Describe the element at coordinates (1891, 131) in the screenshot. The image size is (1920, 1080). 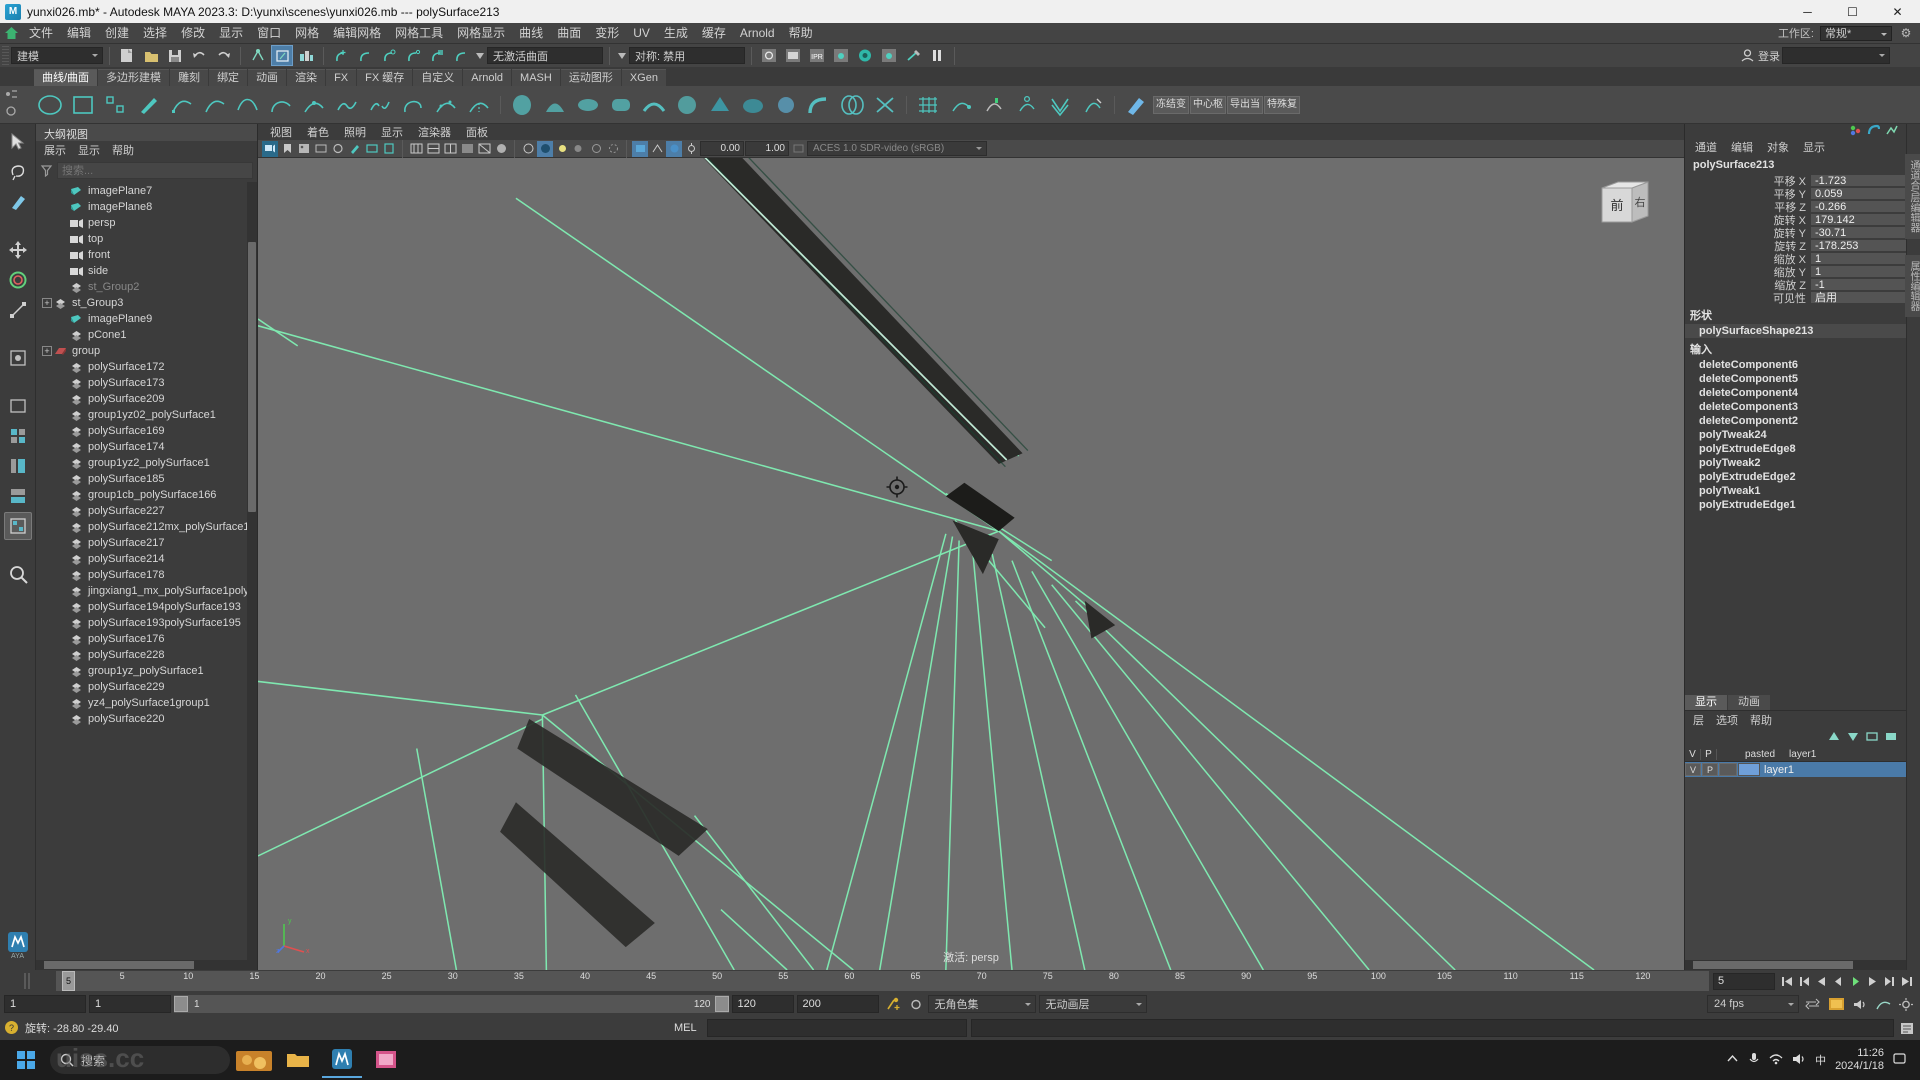
I see `modeling-toolkit-icon` at that location.